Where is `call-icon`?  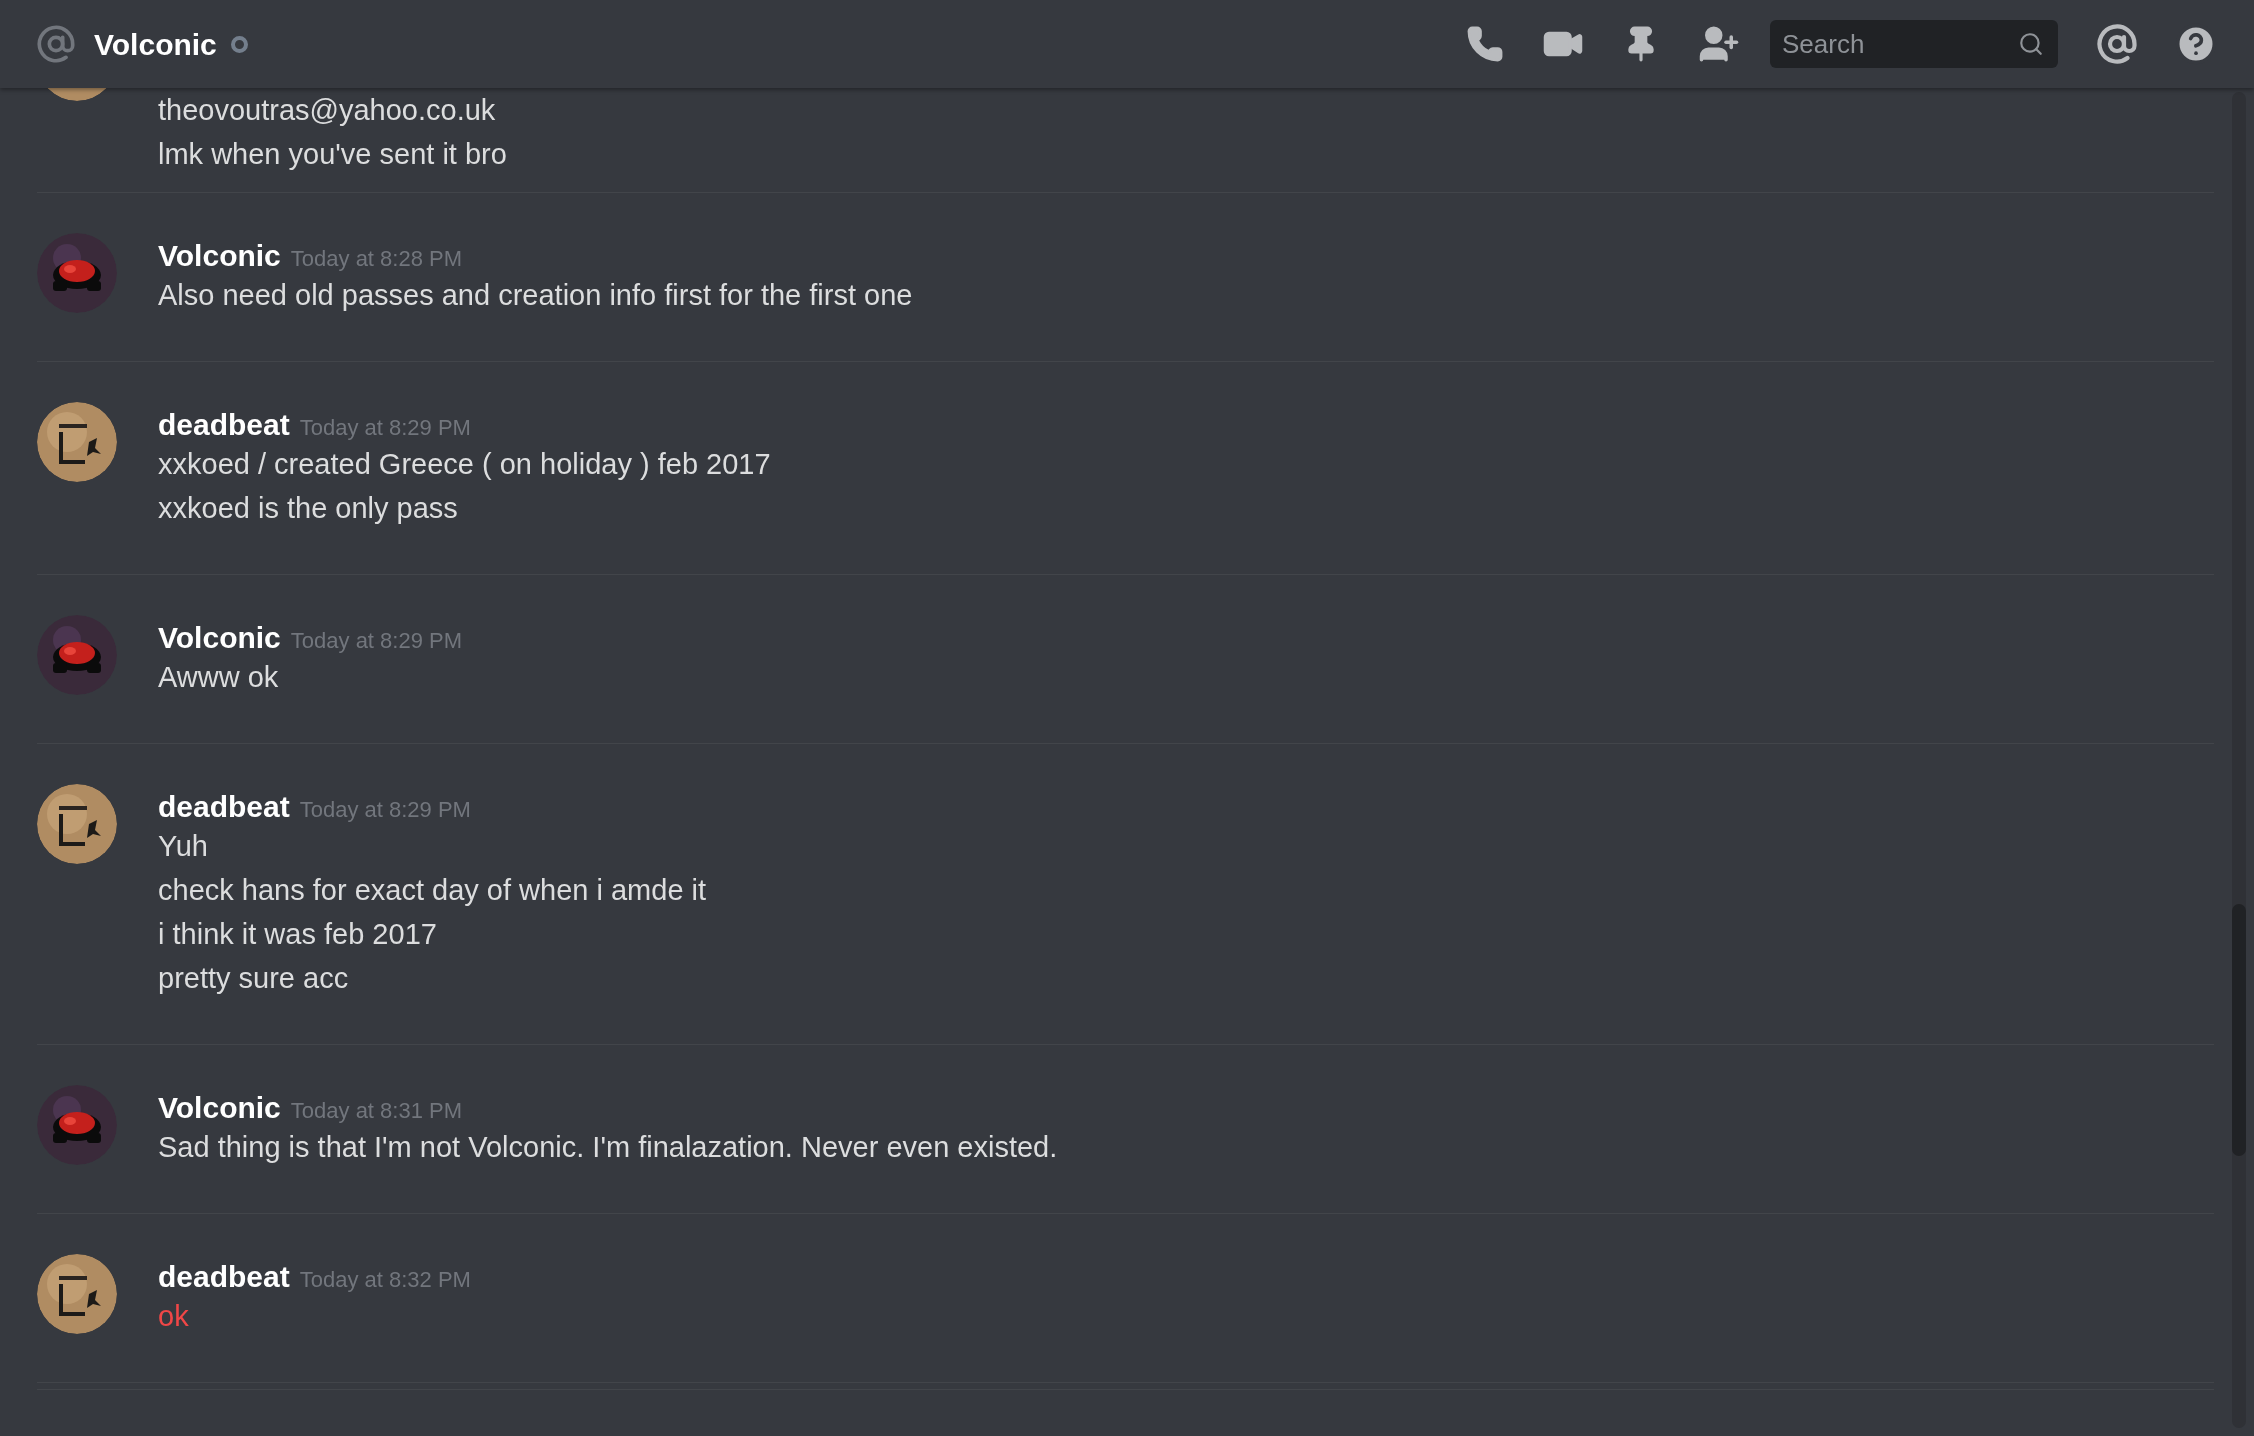 call-icon is located at coordinates (1485, 44).